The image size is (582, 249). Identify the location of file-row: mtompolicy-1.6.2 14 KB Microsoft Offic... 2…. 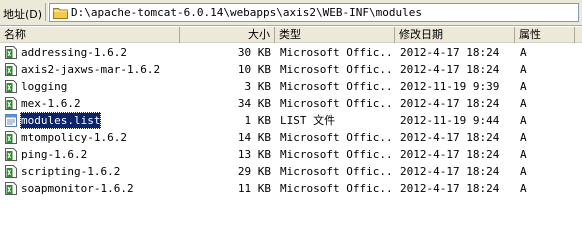
(291, 137).